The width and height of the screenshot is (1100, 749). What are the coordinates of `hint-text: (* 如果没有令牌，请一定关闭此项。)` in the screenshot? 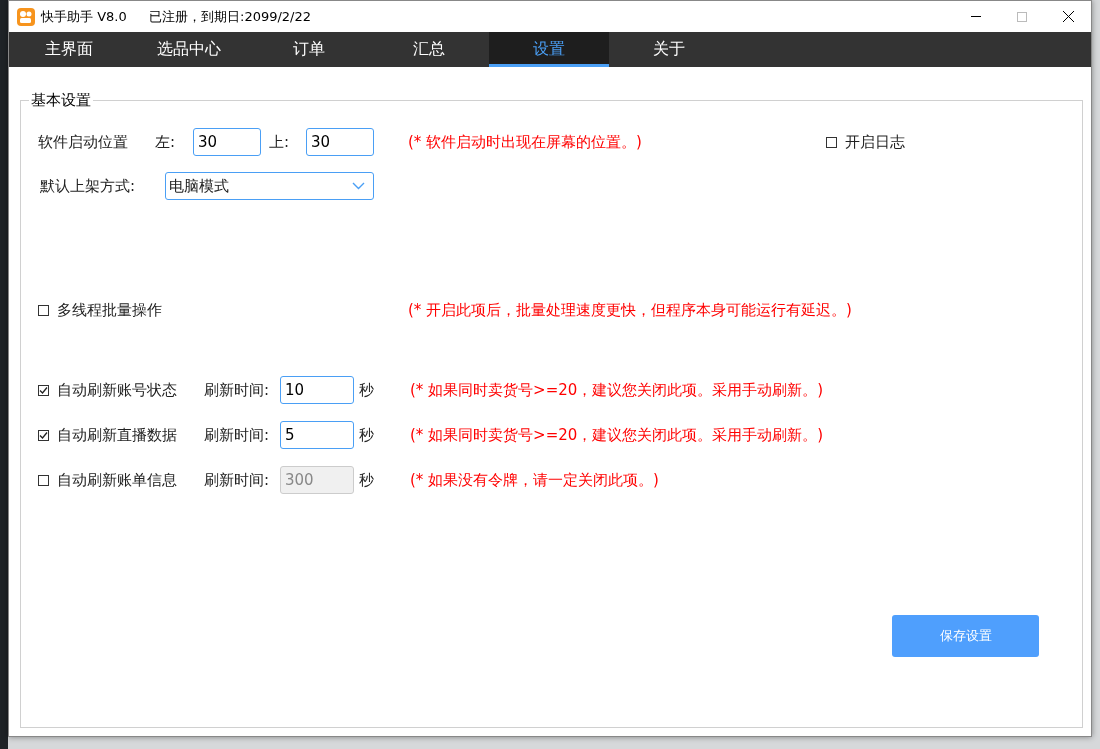 It's located at (534, 480).